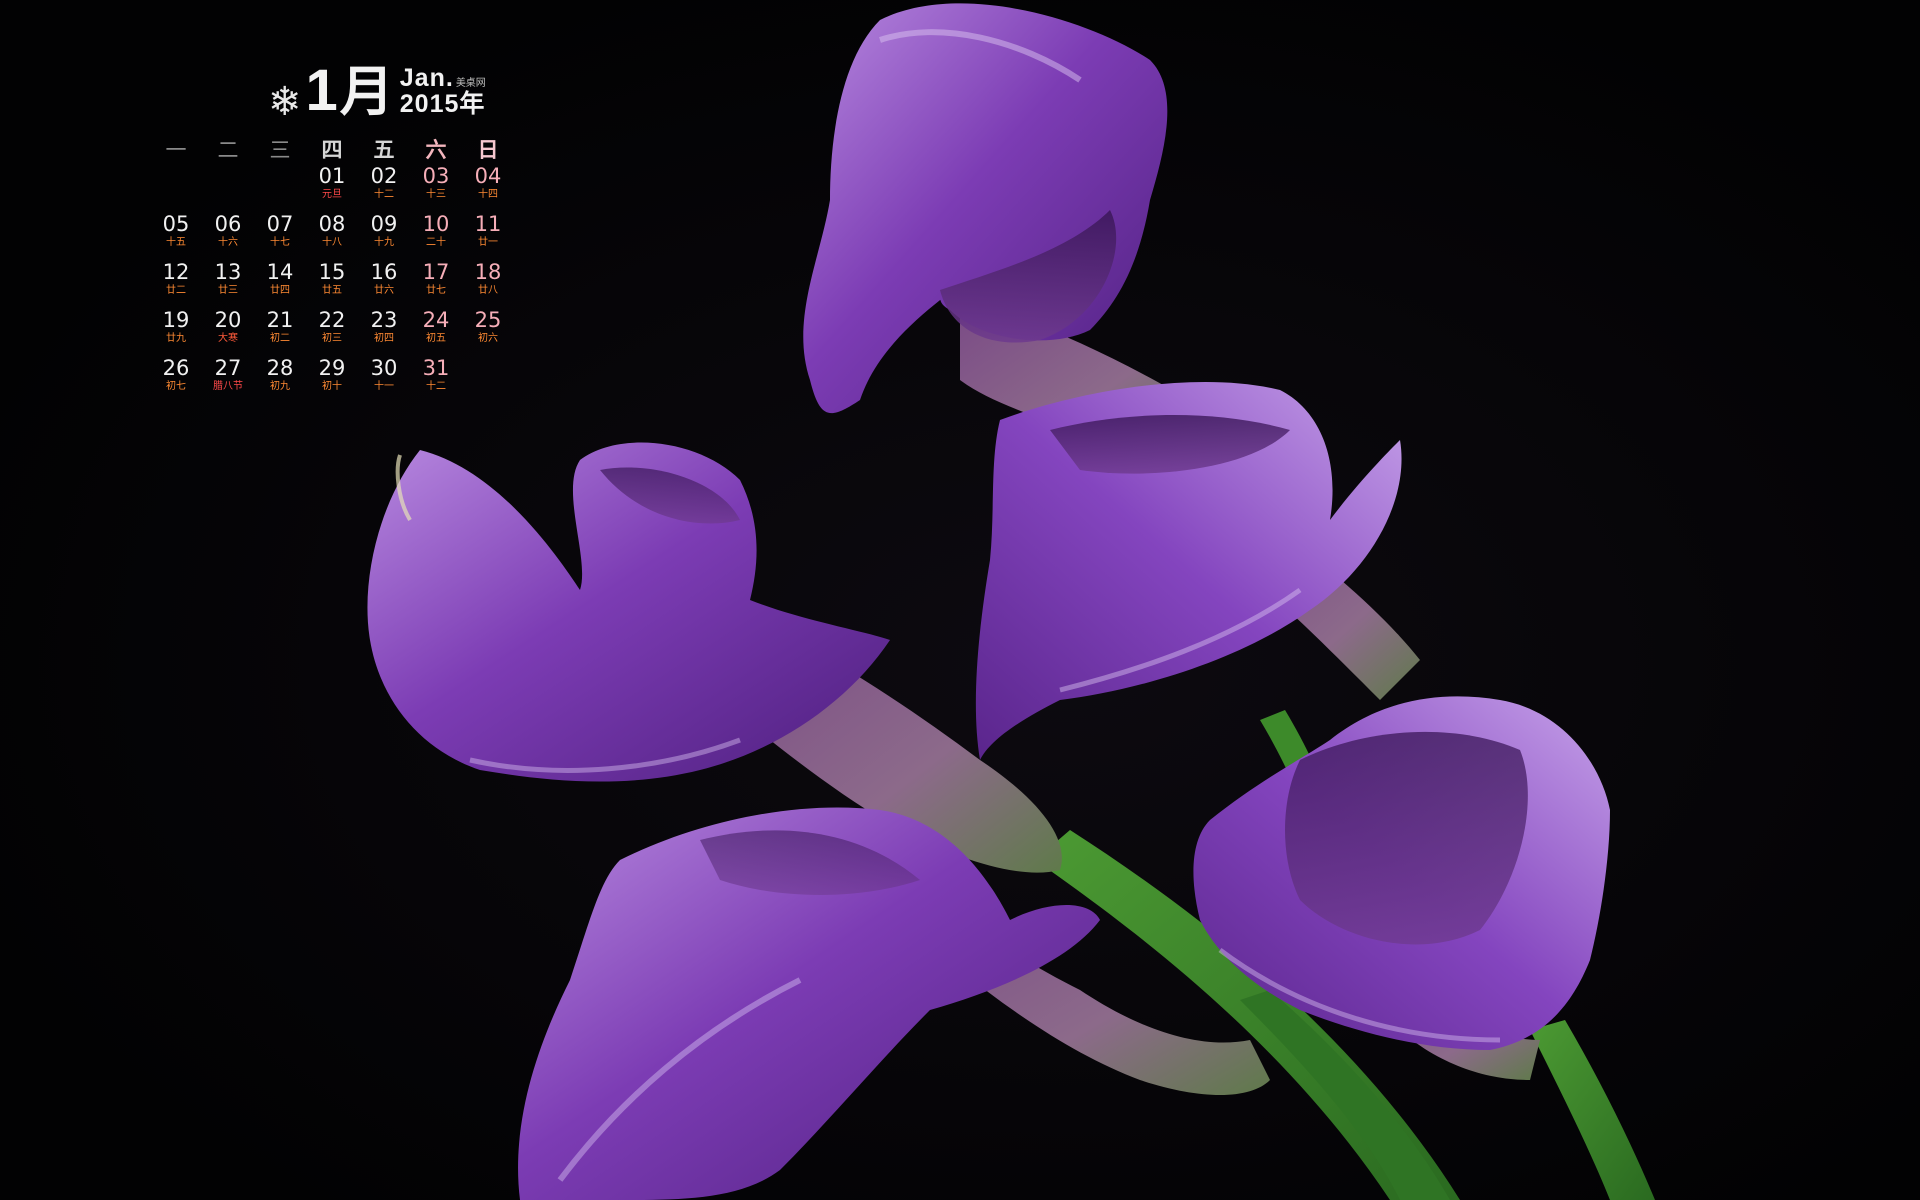 The height and width of the screenshot is (1200, 1920). What do you see at coordinates (384, 150) in the screenshot?
I see `weekday-label: 五` at bounding box center [384, 150].